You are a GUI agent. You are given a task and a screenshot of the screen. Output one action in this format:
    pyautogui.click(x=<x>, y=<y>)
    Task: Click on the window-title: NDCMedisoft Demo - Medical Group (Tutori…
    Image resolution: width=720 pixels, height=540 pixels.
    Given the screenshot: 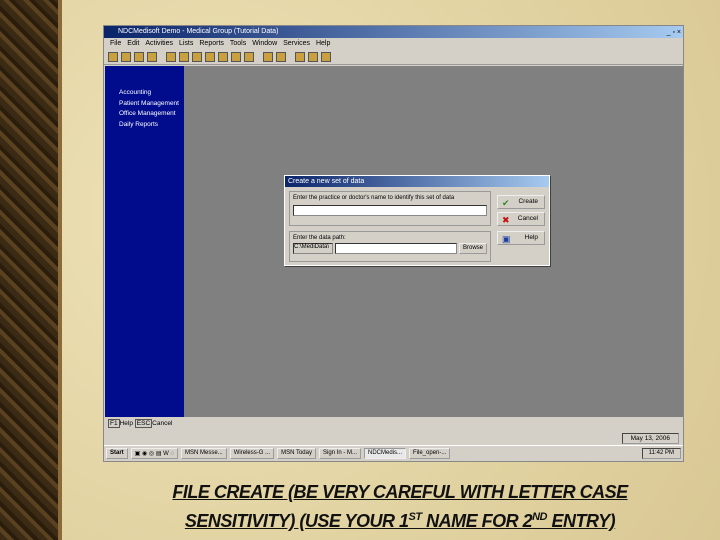 What is the action you would take?
    pyautogui.click(x=198, y=31)
    